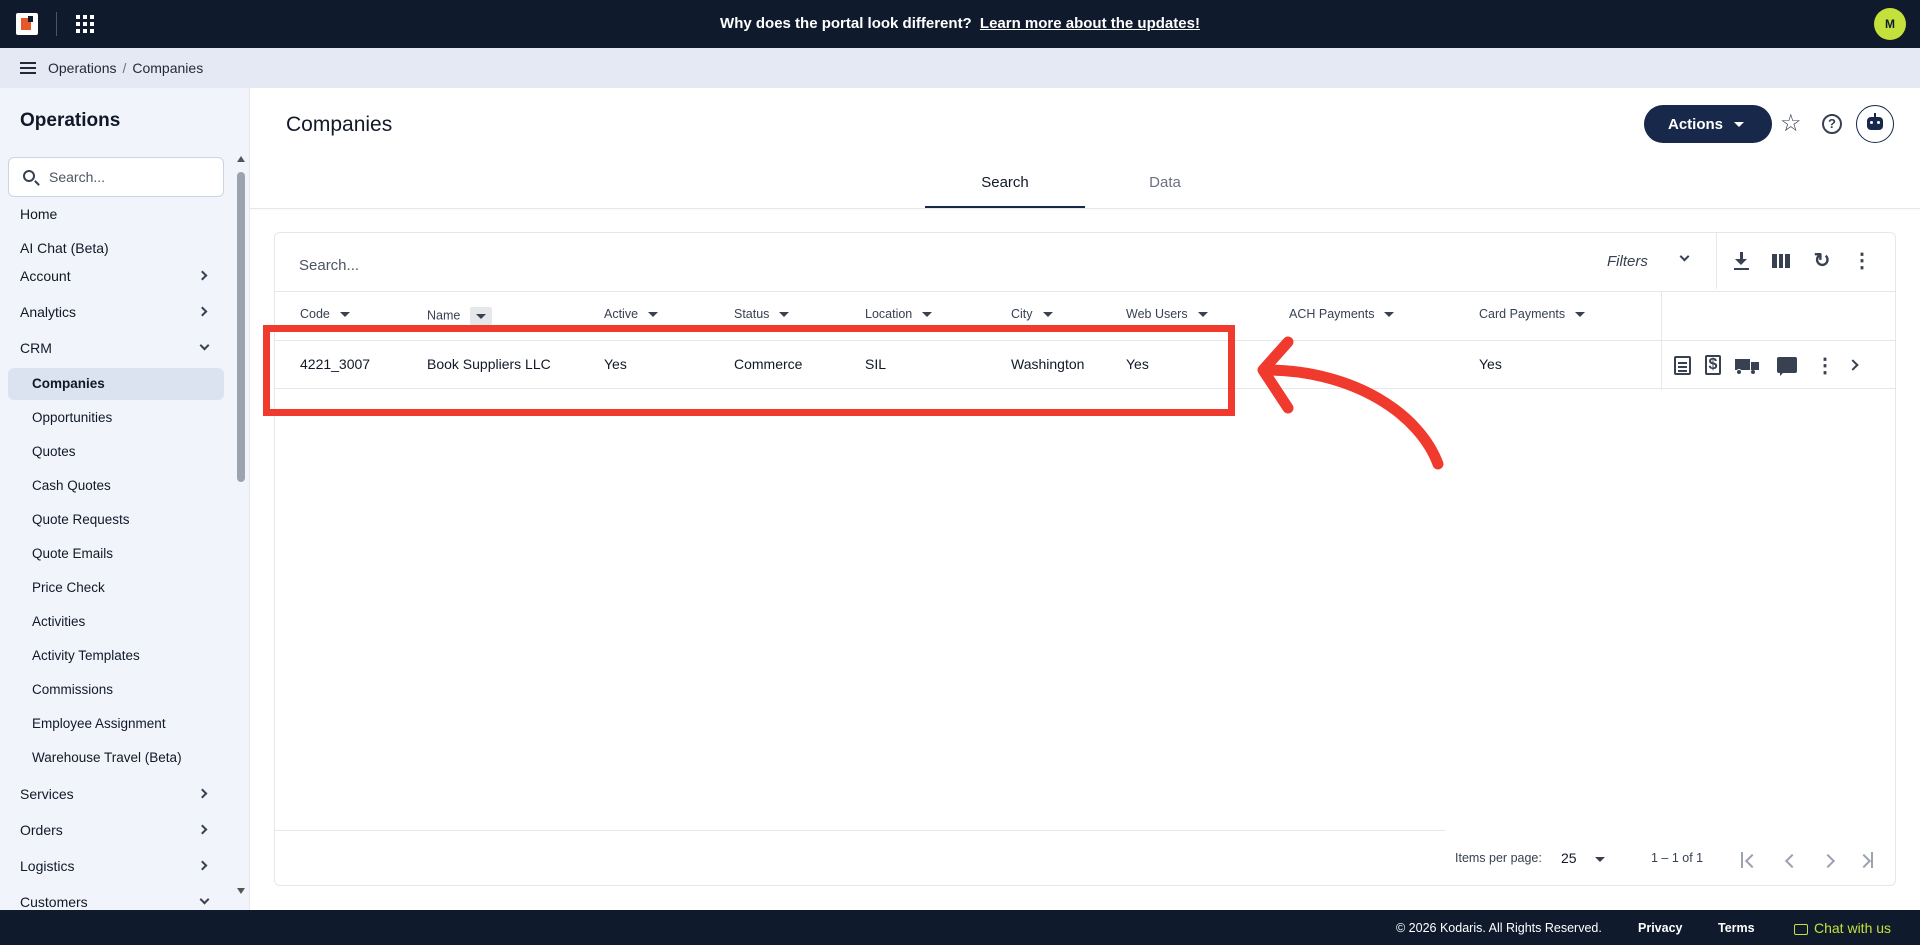  What do you see at coordinates (1832, 124) in the screenshot?
I see `help-icon: ?` at bounding box center [1832, 124].